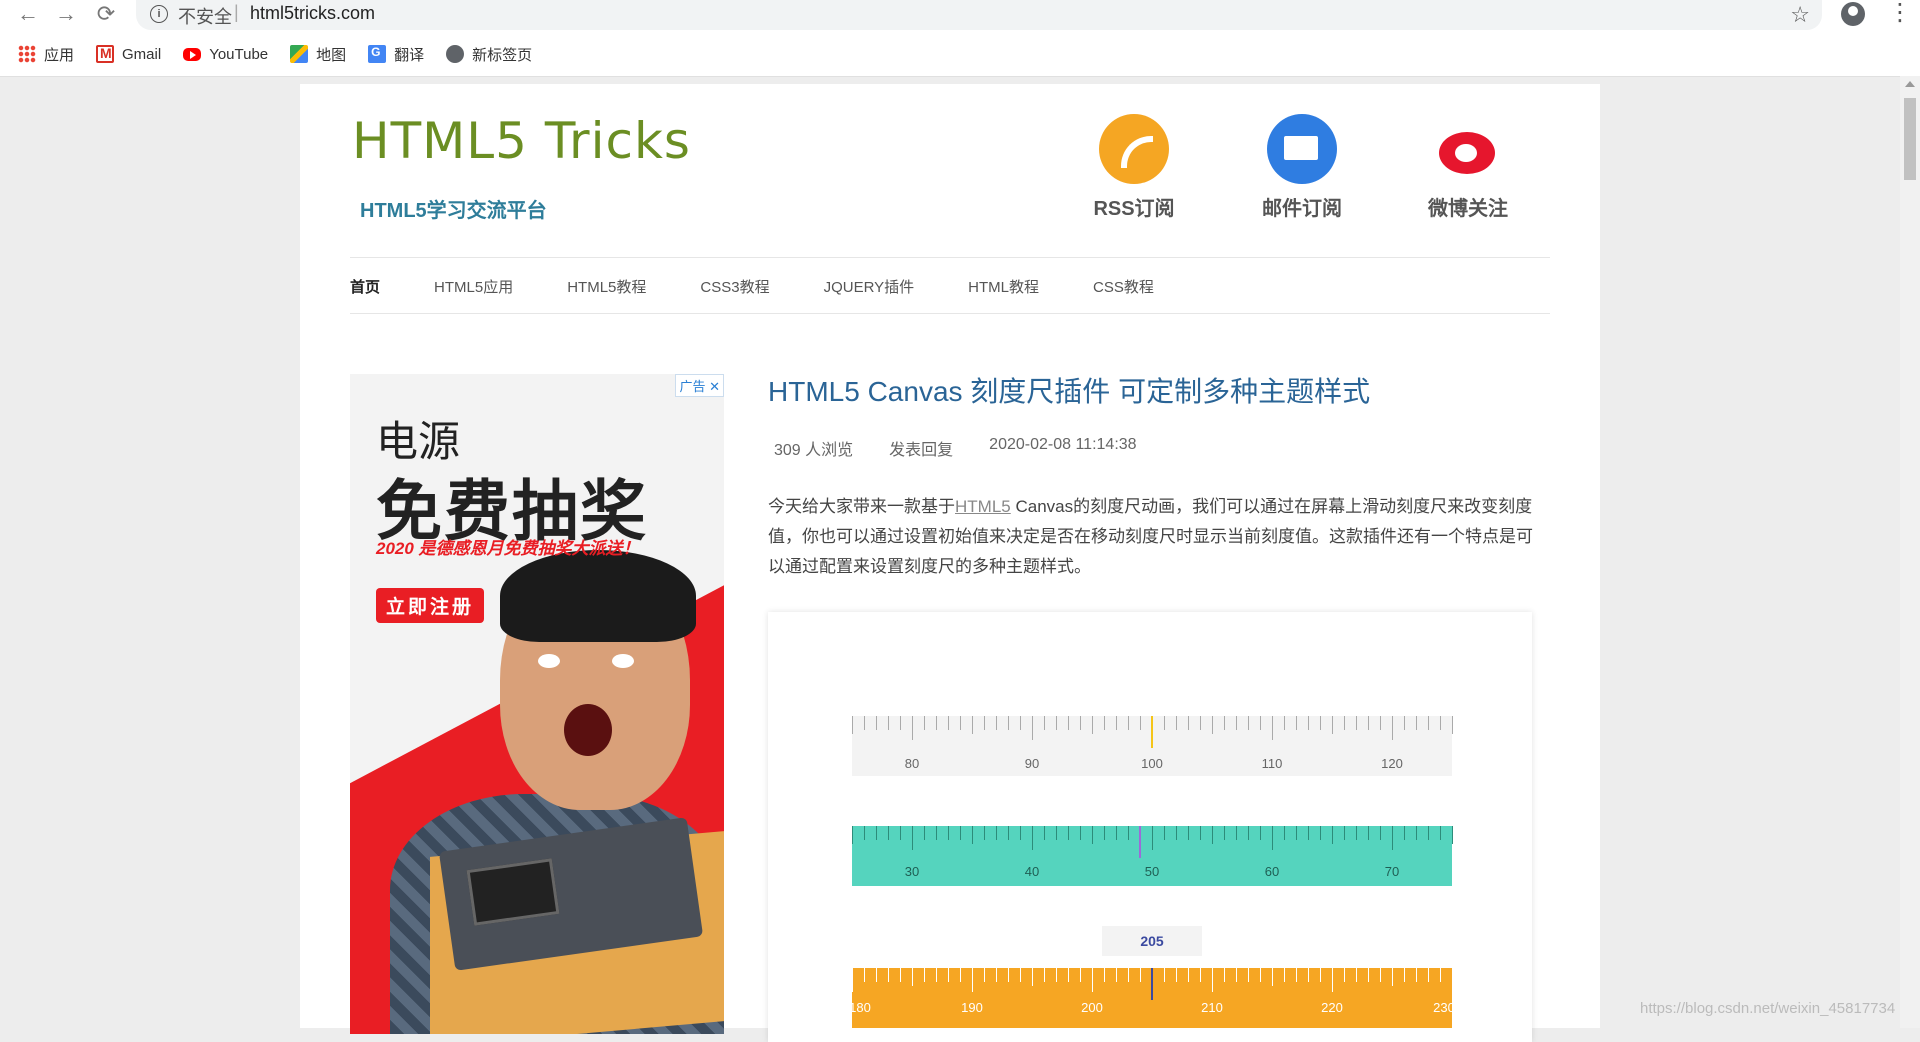 Image resolution: width=1920 pixels, height=1042 pixels. Describe the element at coordinates (105, 54) in the screenshot. I see `gmail-icon` at that location.